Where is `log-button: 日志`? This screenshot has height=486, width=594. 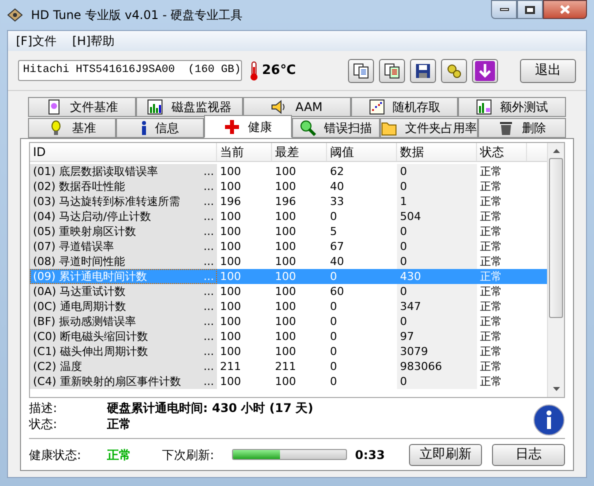
log-button: 日志 is located at coordinates (528, 455).